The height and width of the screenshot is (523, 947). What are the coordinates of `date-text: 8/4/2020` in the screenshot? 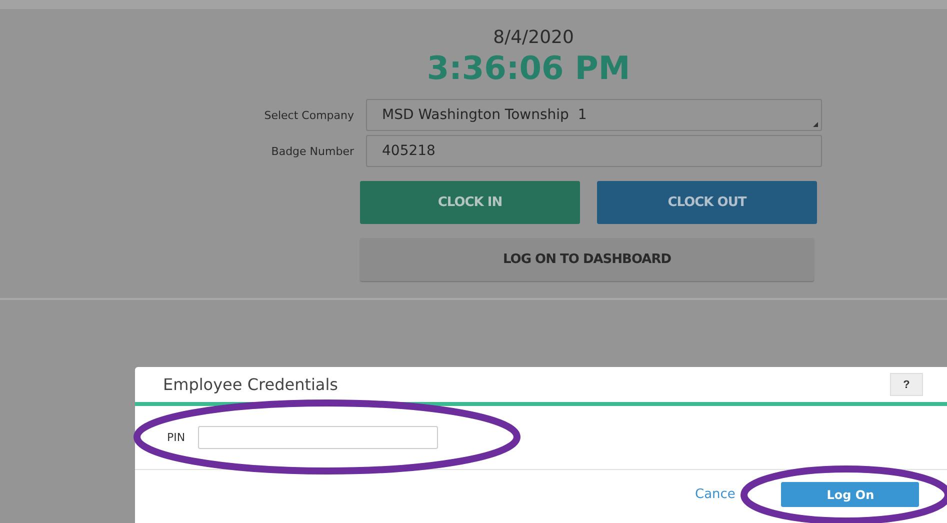 It's located at (533, 38).